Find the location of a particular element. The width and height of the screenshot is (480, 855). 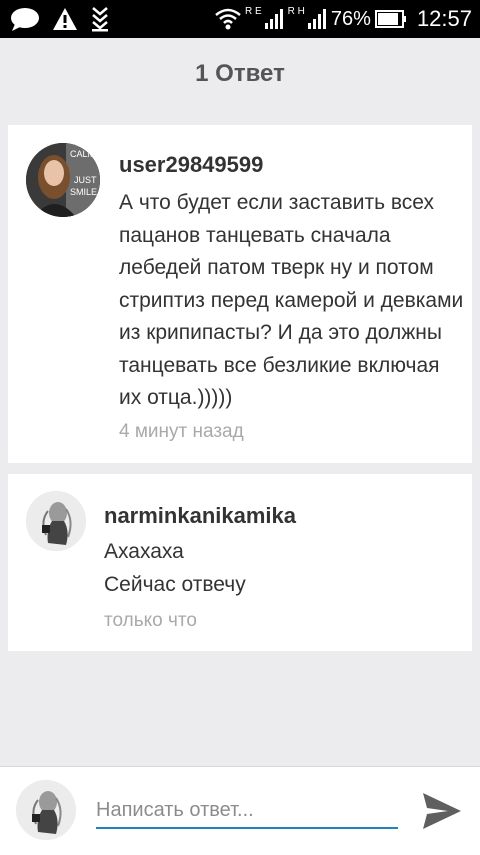

signal1-network-letters: R E is located at coordinates (253, 11).